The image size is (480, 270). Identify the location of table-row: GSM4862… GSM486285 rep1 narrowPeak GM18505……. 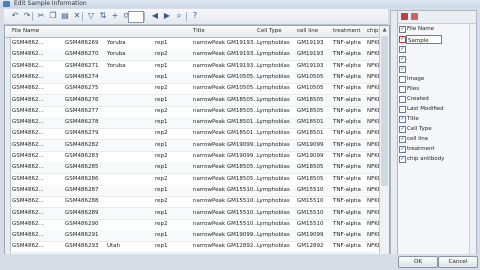
(197, 168).